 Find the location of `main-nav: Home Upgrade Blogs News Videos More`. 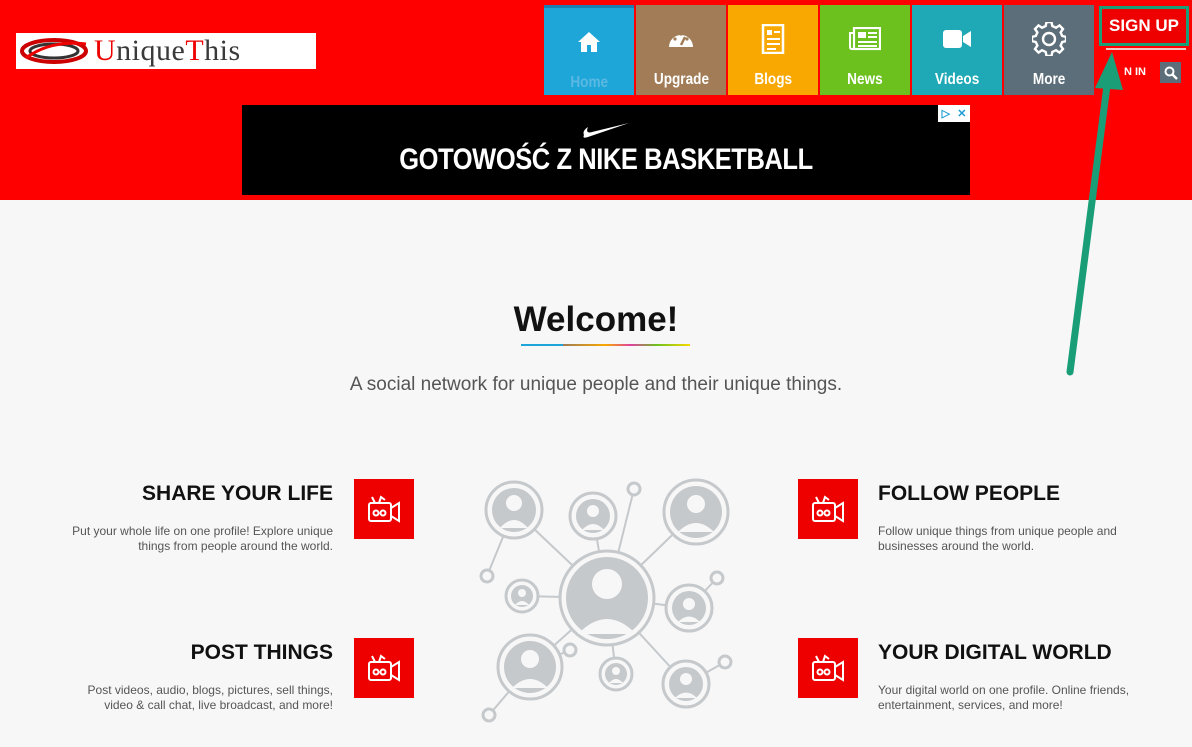

main-nav: Home Upgrade Blogs News Videos More is located at coordinates (820, 50).